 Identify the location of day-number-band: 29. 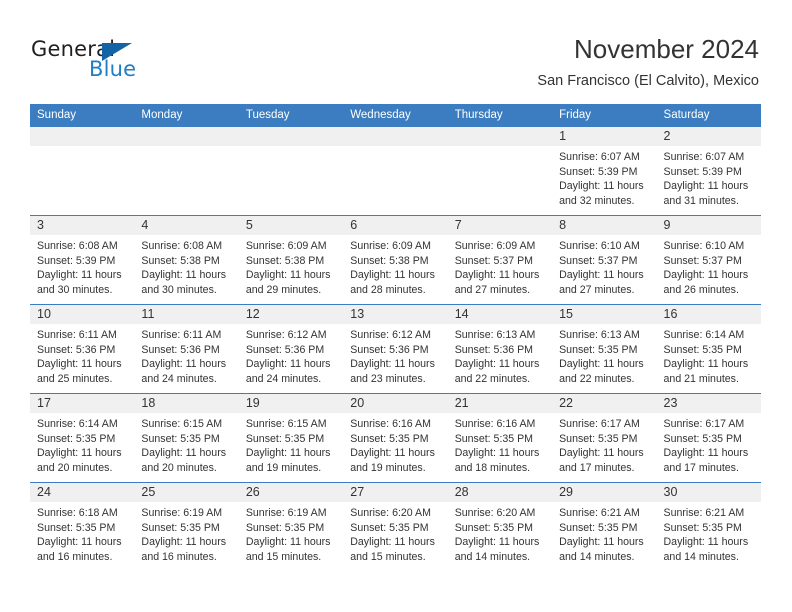
(604, 492).